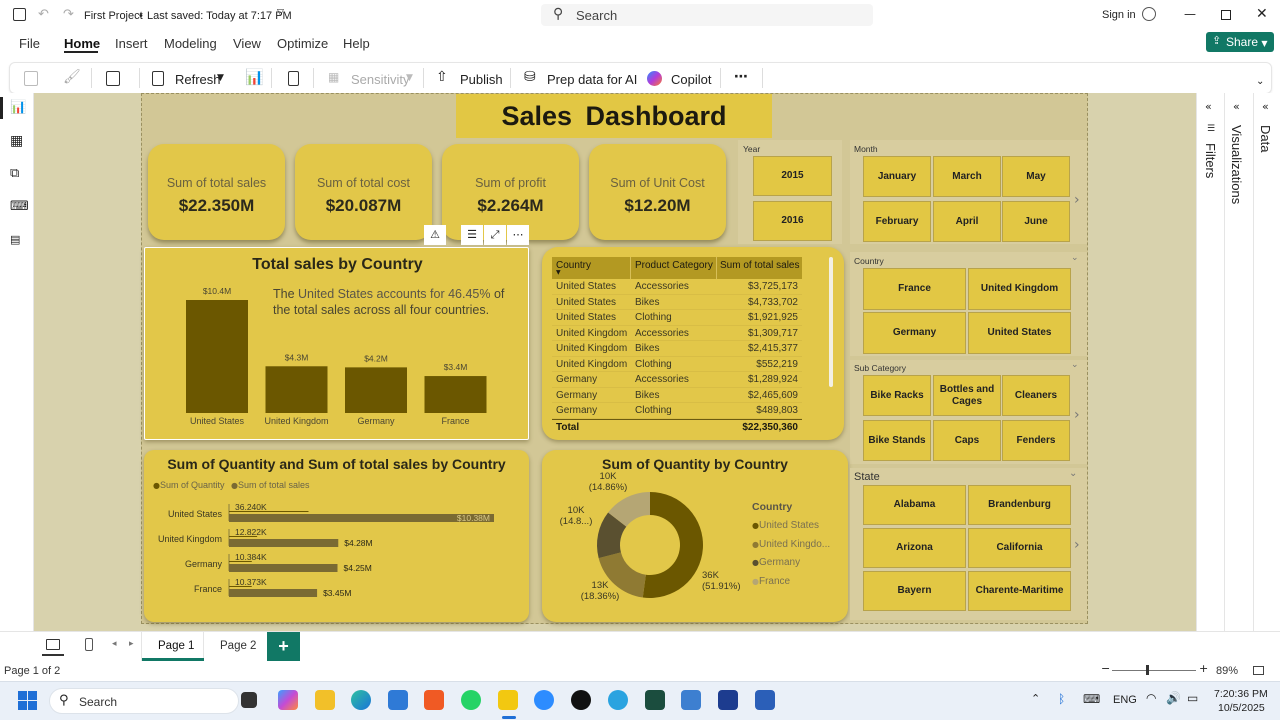 The image size is (1280, 720). What do you see at coordinates (765, 700) in the screenshot?
I see `word-icon` at bounding box center [765, 700].